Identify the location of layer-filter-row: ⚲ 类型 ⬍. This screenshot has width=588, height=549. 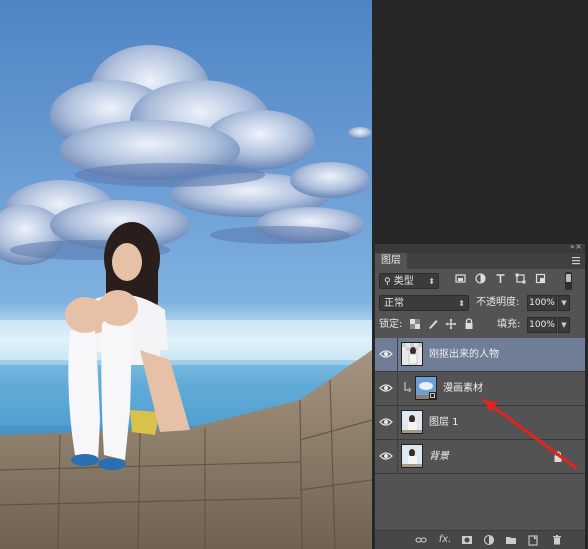
(480, 281).